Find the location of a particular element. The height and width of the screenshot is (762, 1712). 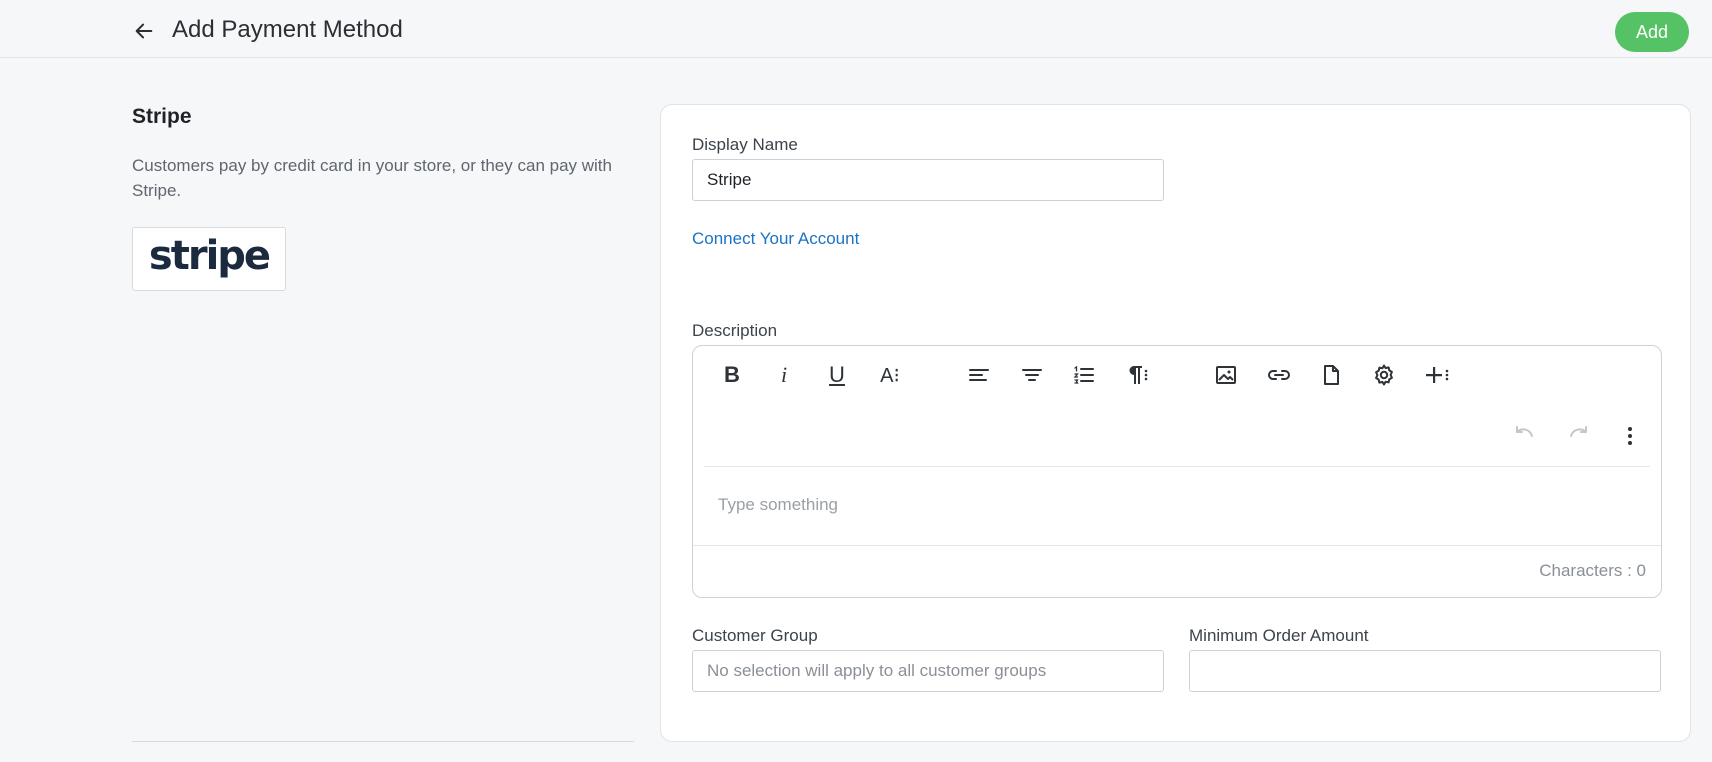

page-title: Add Payment Method is located at coordinates (287, 29).